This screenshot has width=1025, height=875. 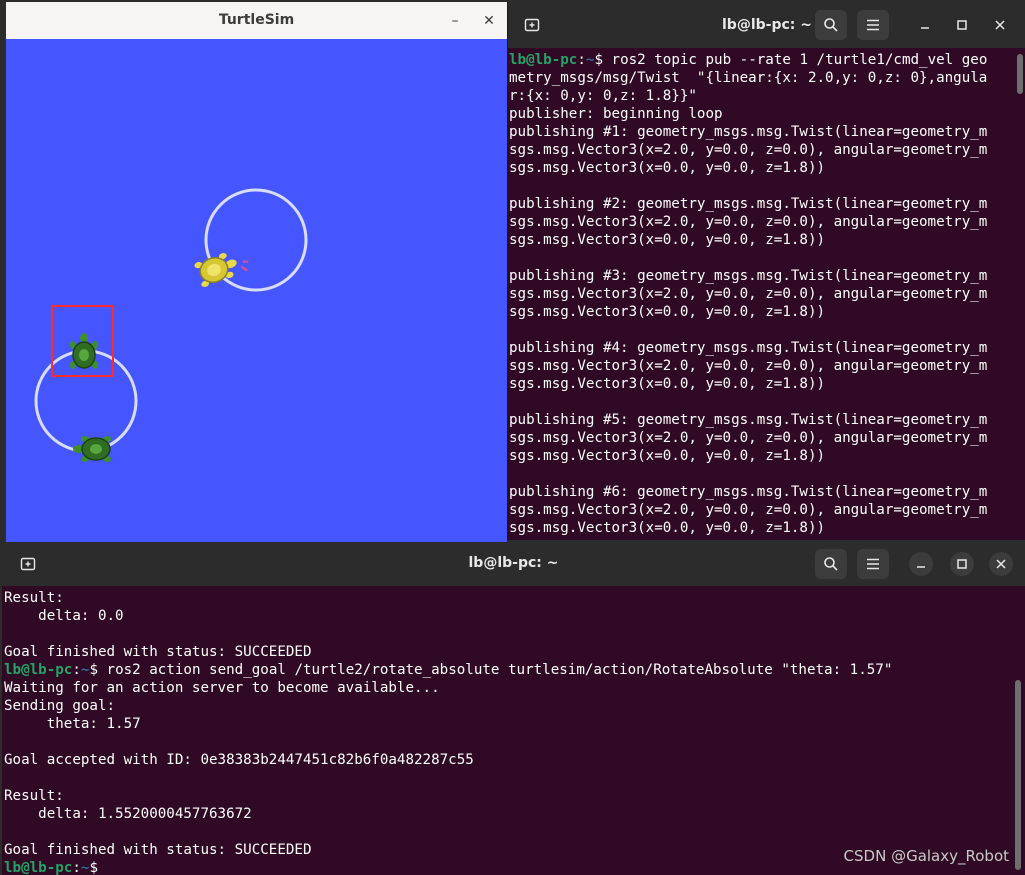 I want to click on terminal-line-text: r:{x: 0,y: 0,z: 1.8}}", so click(x=603, y=96).